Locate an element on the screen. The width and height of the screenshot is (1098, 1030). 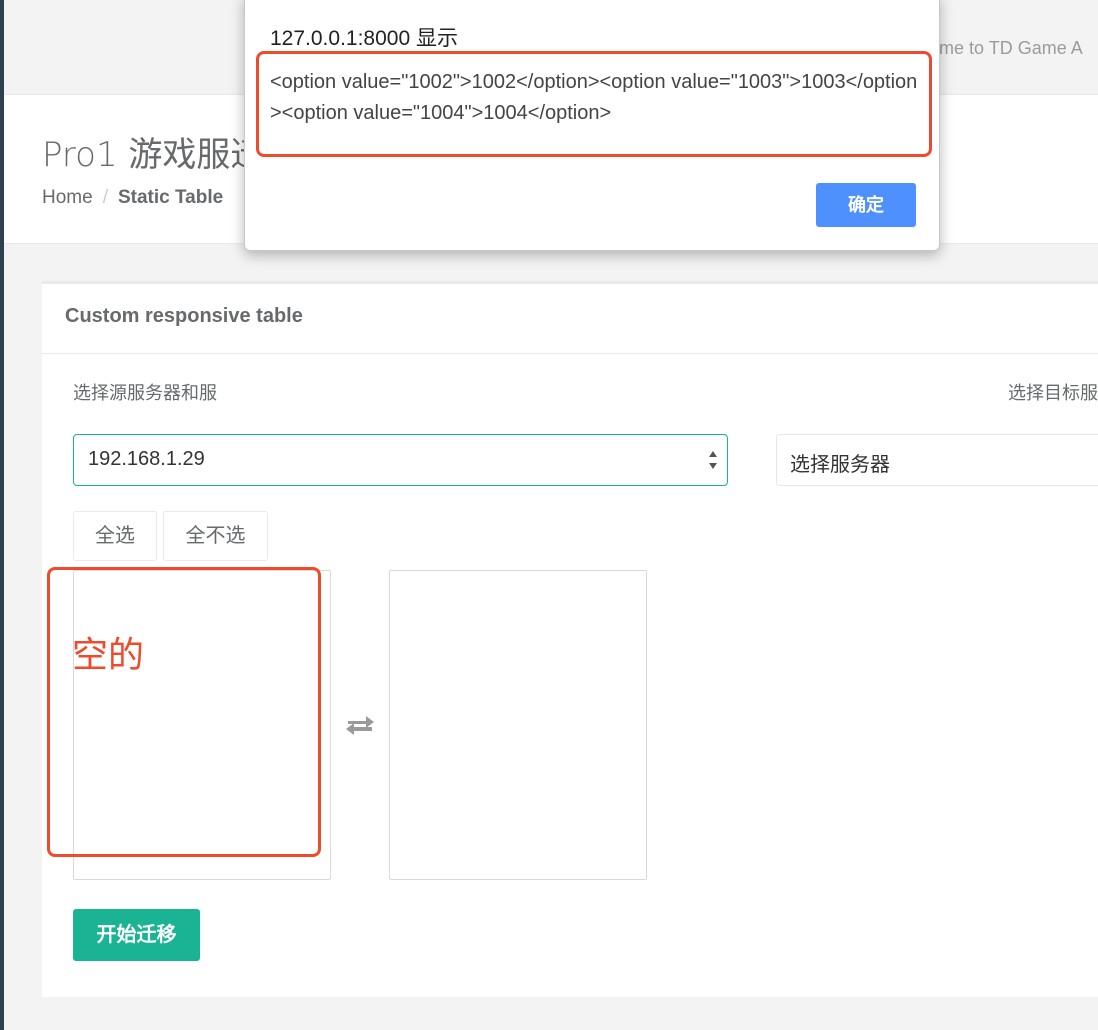
source-server-value: 192.168.1.29 is located at coordinates (146, 459).